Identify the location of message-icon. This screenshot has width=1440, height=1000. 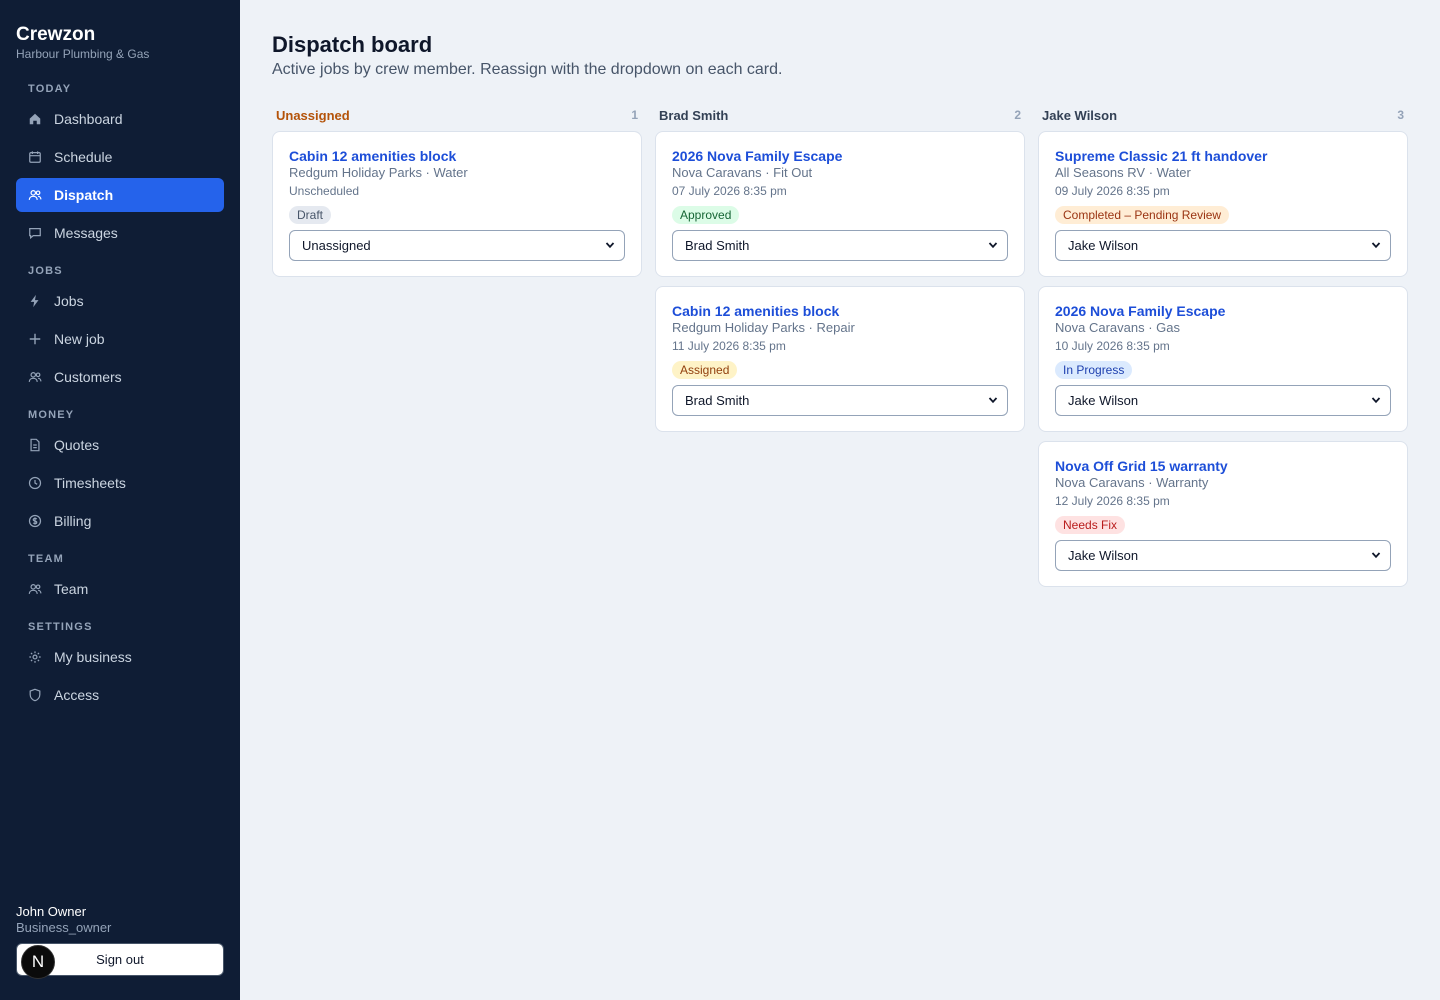
(35, 233).